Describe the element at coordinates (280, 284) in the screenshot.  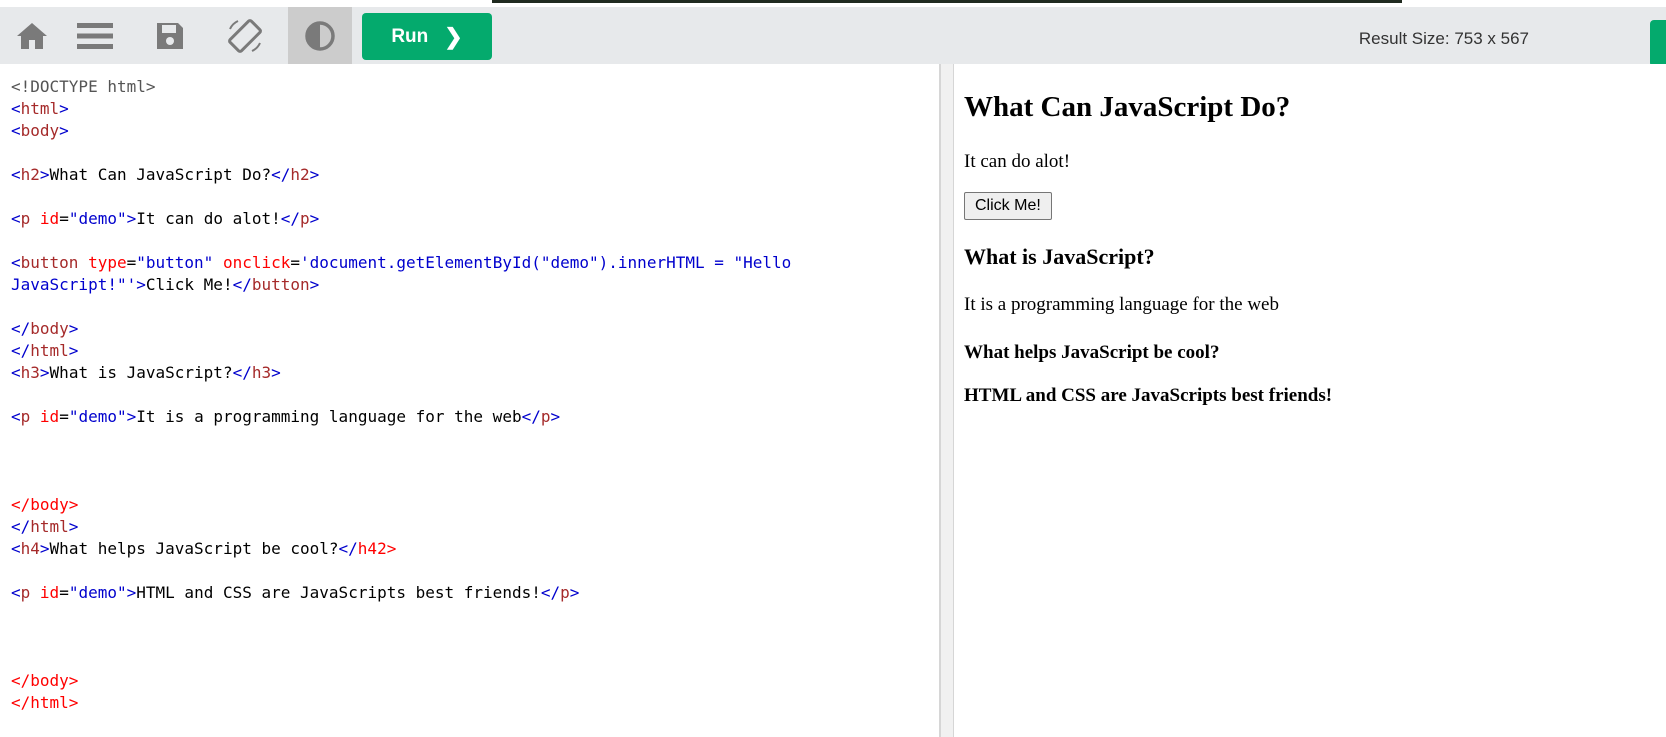
I see `code-token: button` at that location.